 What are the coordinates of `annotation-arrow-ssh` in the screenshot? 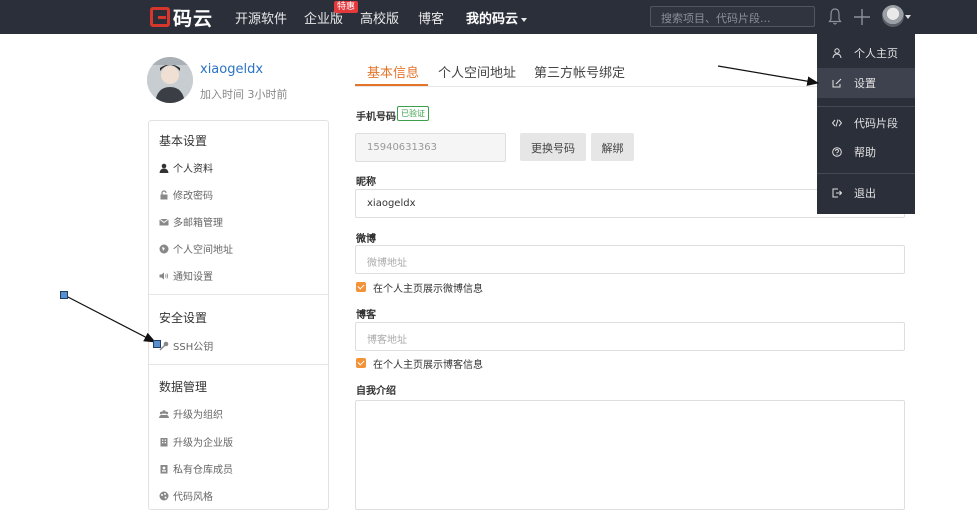 It's located at (110, 318).